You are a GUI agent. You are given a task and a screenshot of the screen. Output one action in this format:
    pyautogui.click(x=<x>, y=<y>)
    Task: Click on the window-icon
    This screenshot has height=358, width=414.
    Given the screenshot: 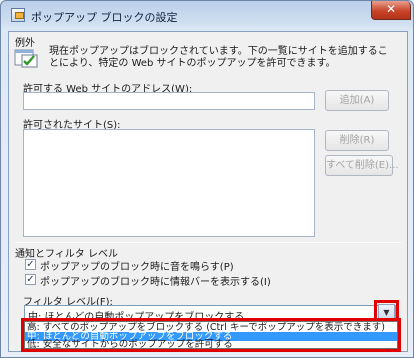 What is the action you would take?
    pyautogui.click(x=18, y=15)
    